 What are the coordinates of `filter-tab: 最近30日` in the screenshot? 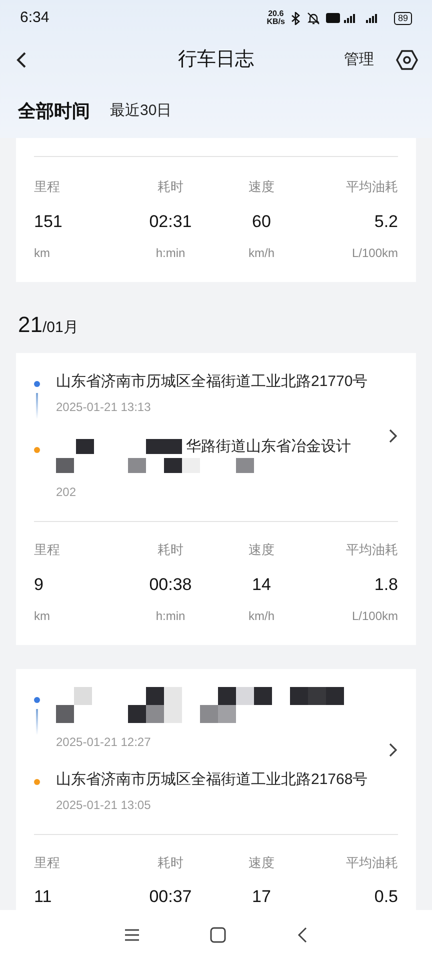 It's located at (141, 111).